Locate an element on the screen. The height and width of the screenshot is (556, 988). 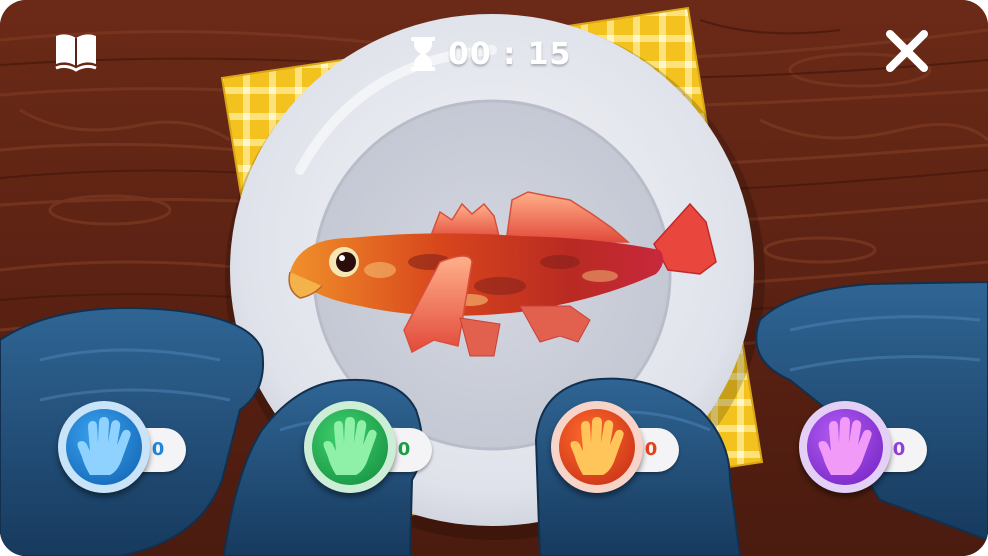
rules-book-button is located at coordinates (76, 50).